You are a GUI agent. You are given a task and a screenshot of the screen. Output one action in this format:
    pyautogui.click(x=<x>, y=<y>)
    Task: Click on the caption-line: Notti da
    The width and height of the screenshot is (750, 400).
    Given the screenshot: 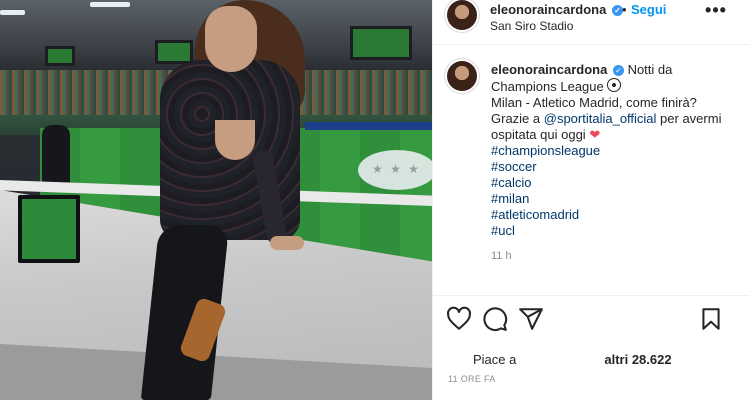 What is the action you would take?
    pyautogui.click(x=650, y=69)
    